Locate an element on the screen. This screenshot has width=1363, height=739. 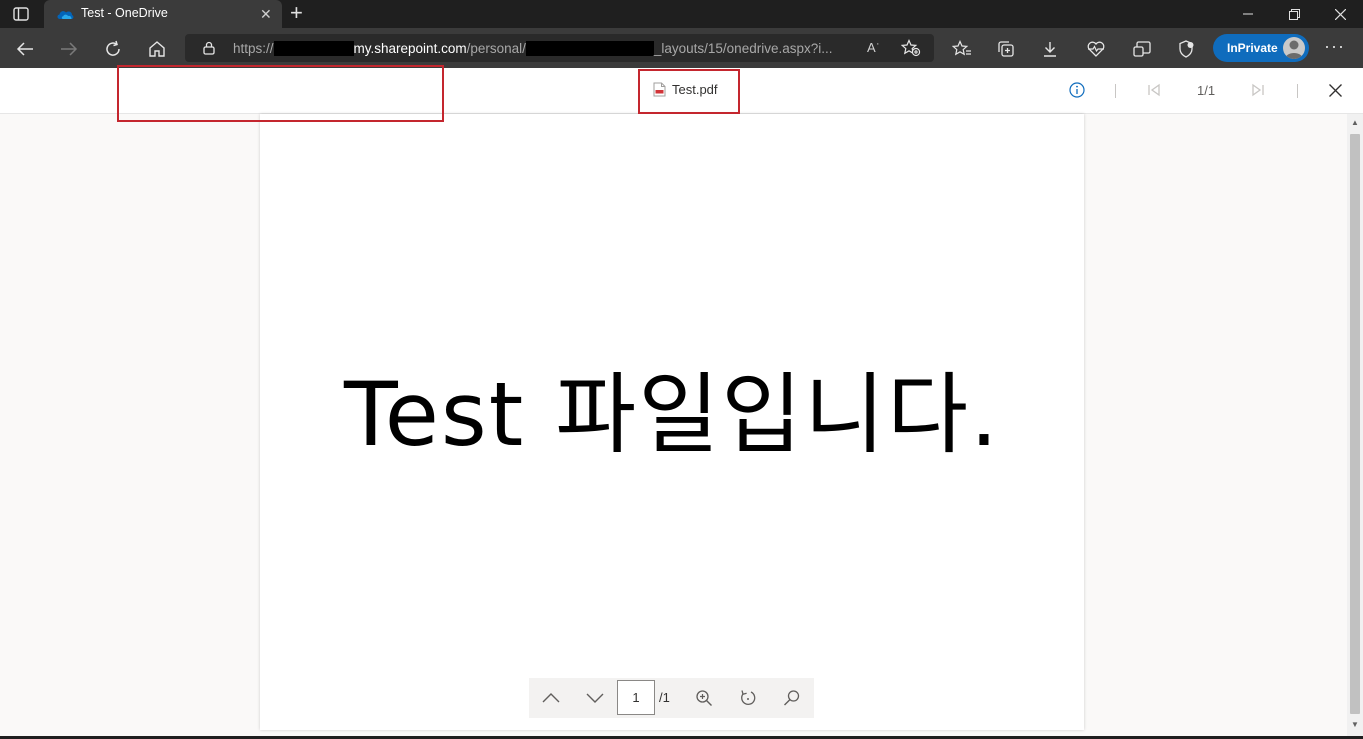
download-icon is located at coordinates (1050, 49).